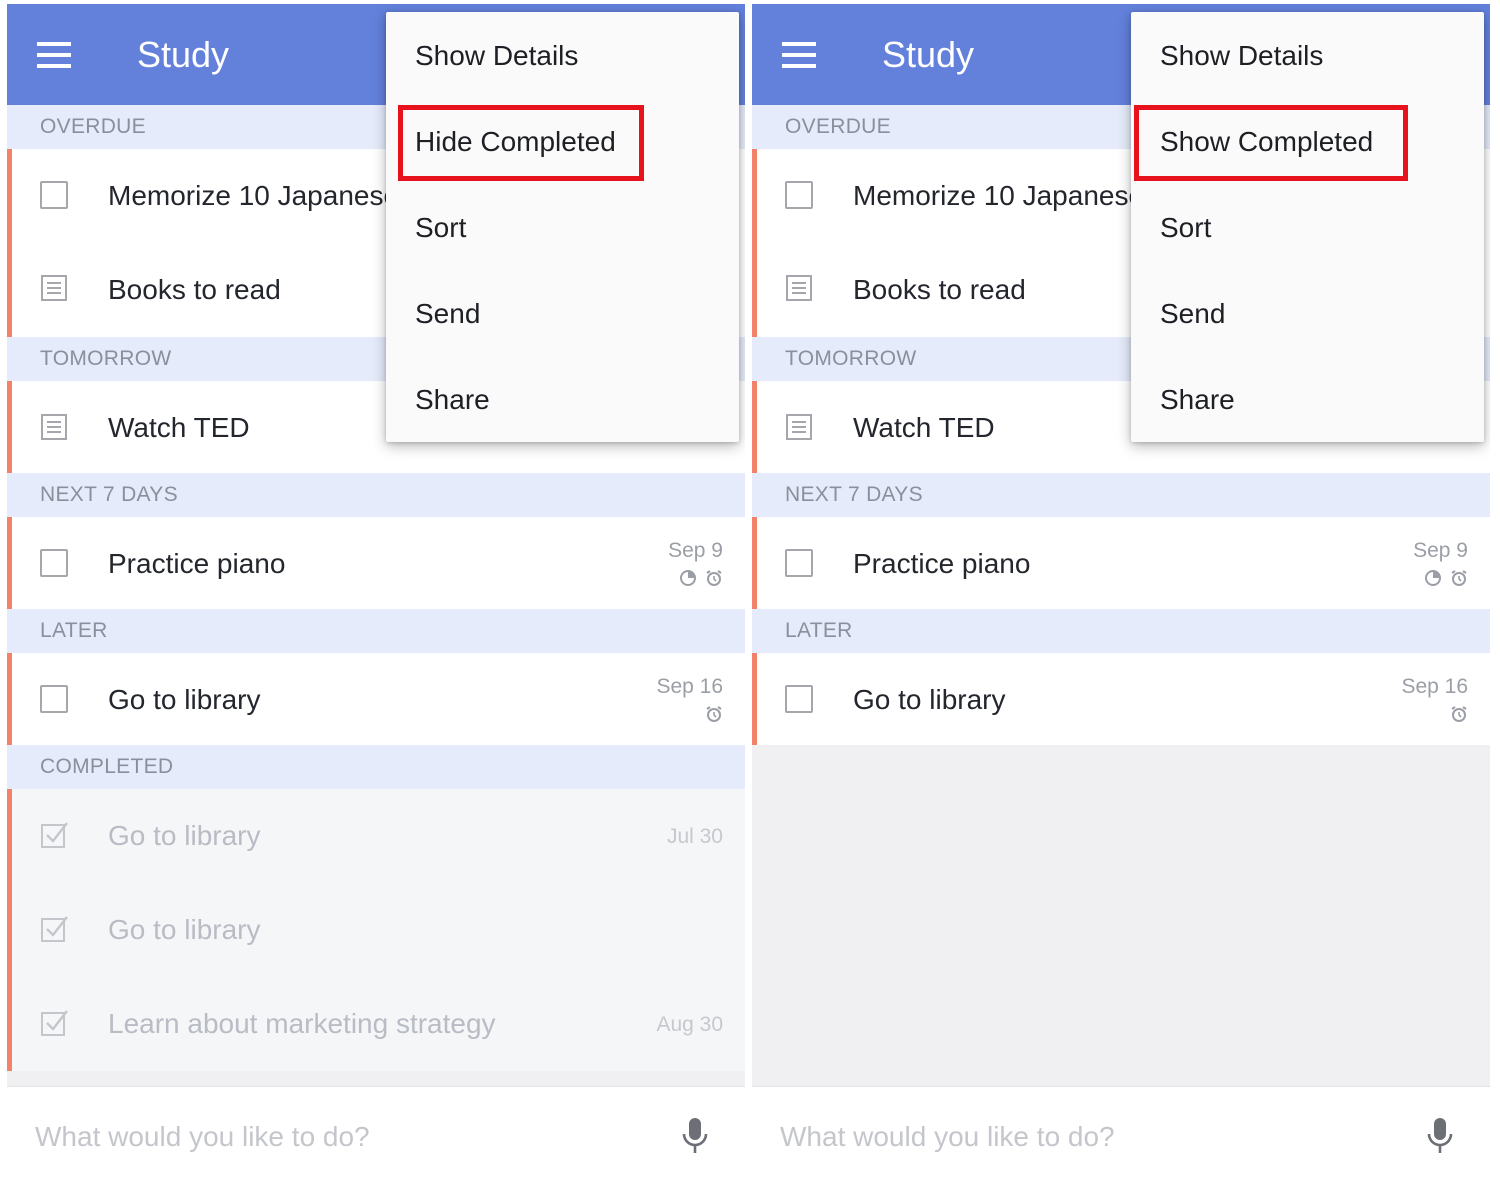 Image resolution: width=1500 pixels, height=1192 pixels. Describe the element at coordinates (689, 1024) in the screenshot. I see `completed-date: Aug 30` at that location.